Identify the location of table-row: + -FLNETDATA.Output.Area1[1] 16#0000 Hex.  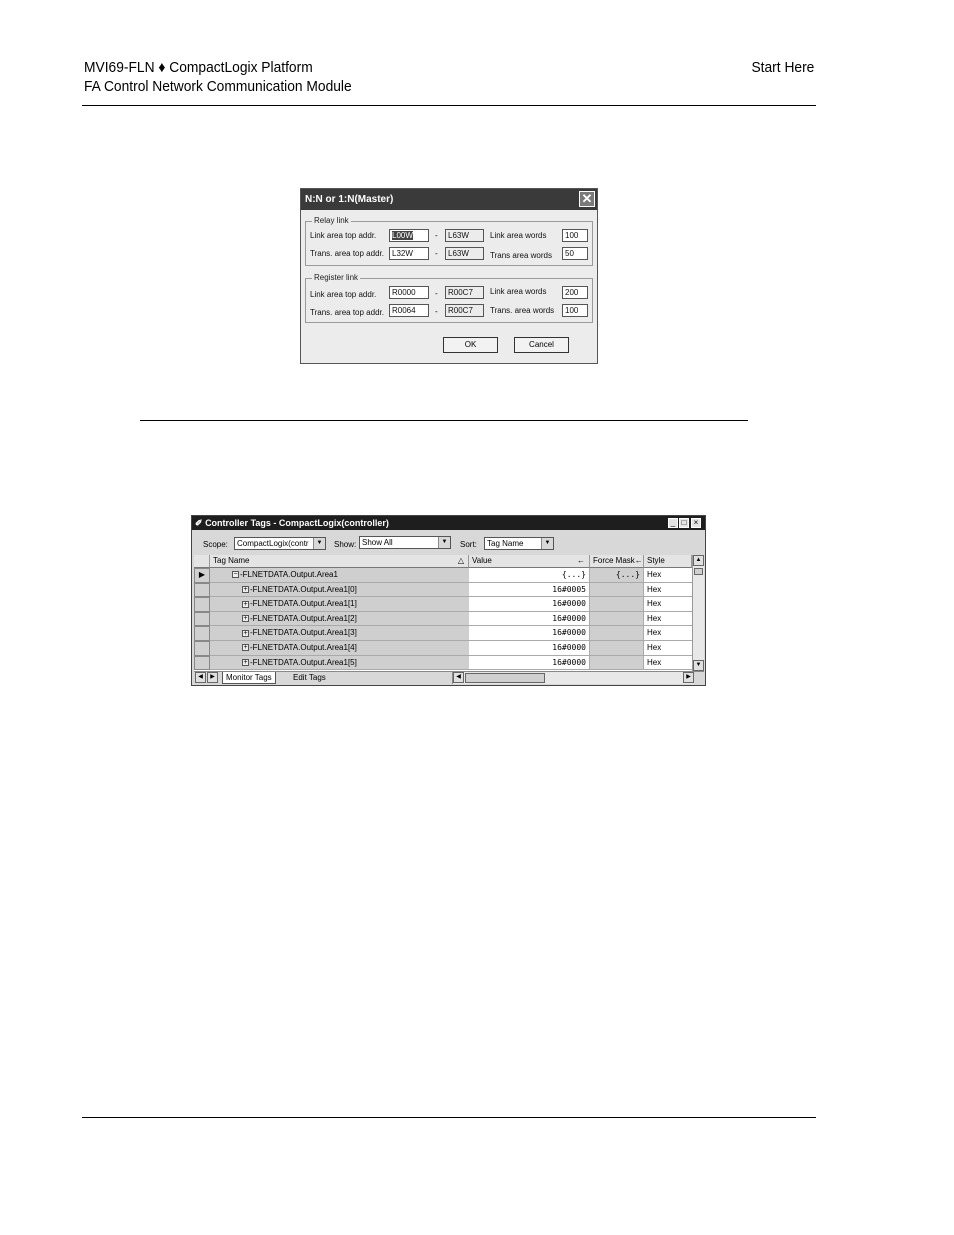
(443, 604).